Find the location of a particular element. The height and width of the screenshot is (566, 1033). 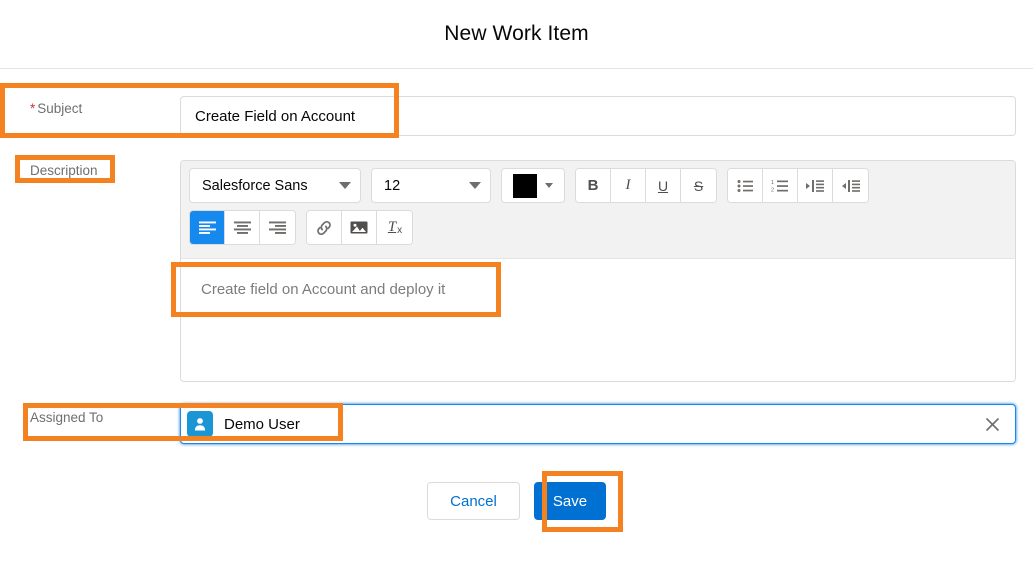

italic-icon: I is located at coordinates (628, 185).